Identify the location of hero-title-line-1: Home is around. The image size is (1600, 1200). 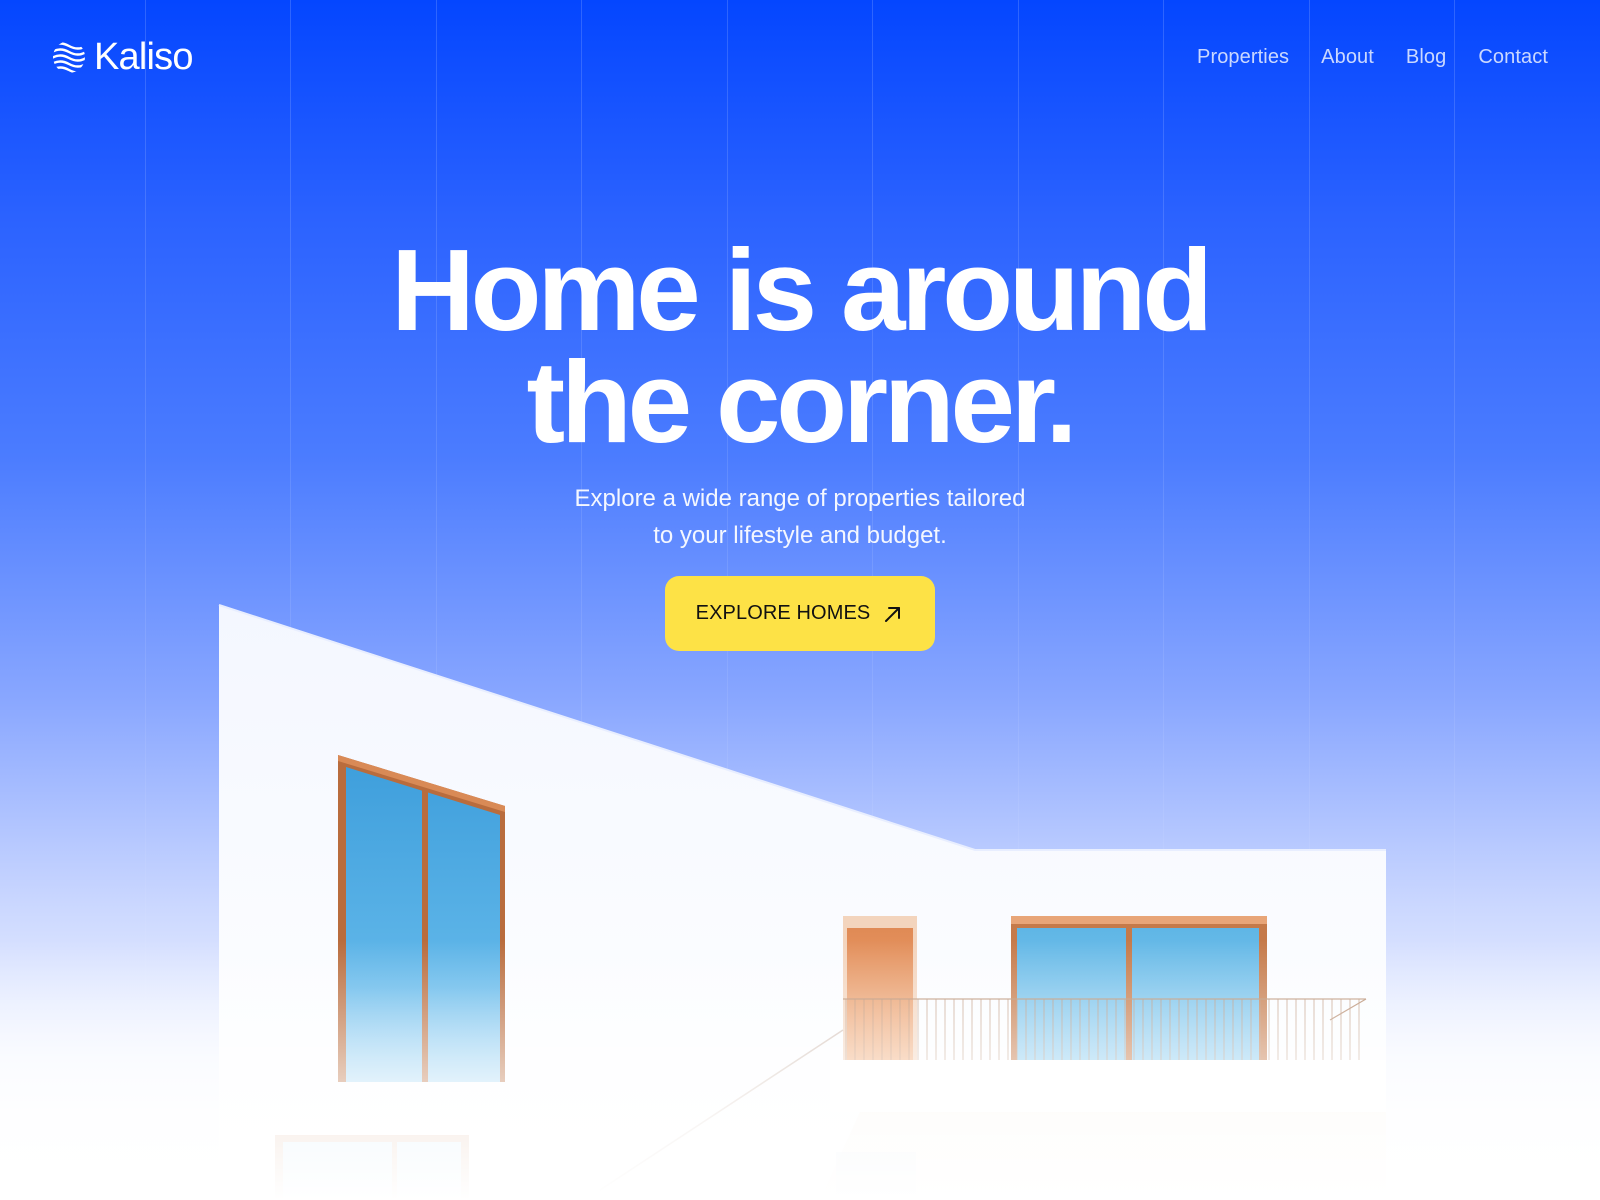
(802, 290).